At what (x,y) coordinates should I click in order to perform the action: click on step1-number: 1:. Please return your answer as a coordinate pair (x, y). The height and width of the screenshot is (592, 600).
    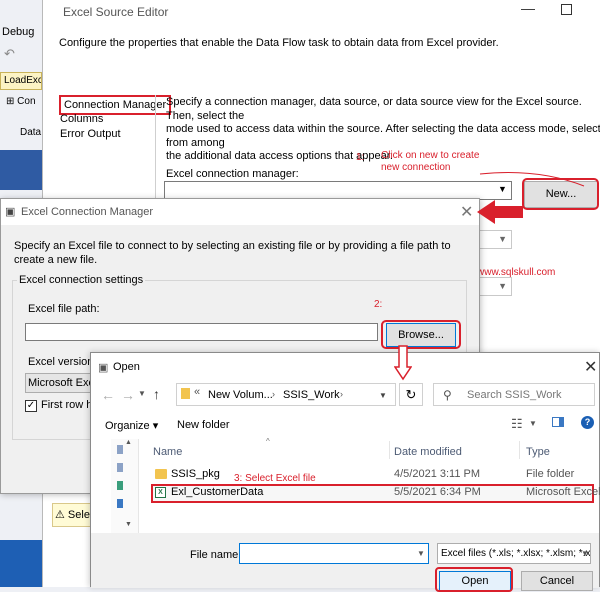
    Looking at the image, I should click on (360, 157).